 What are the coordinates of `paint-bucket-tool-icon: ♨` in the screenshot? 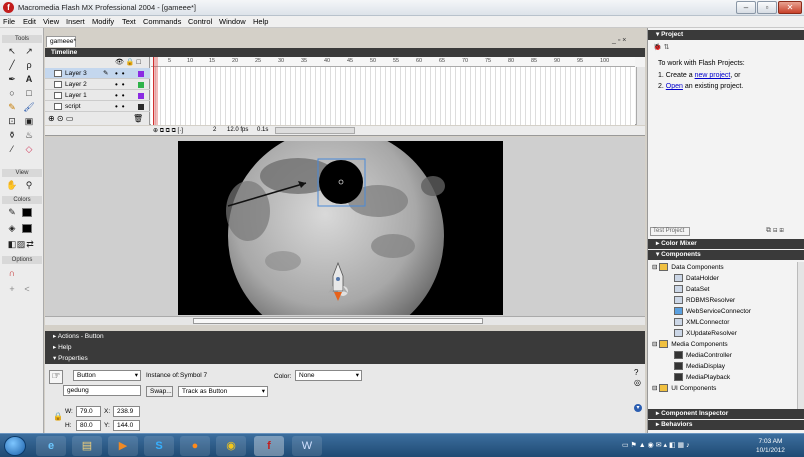 It's located at (29, 135).